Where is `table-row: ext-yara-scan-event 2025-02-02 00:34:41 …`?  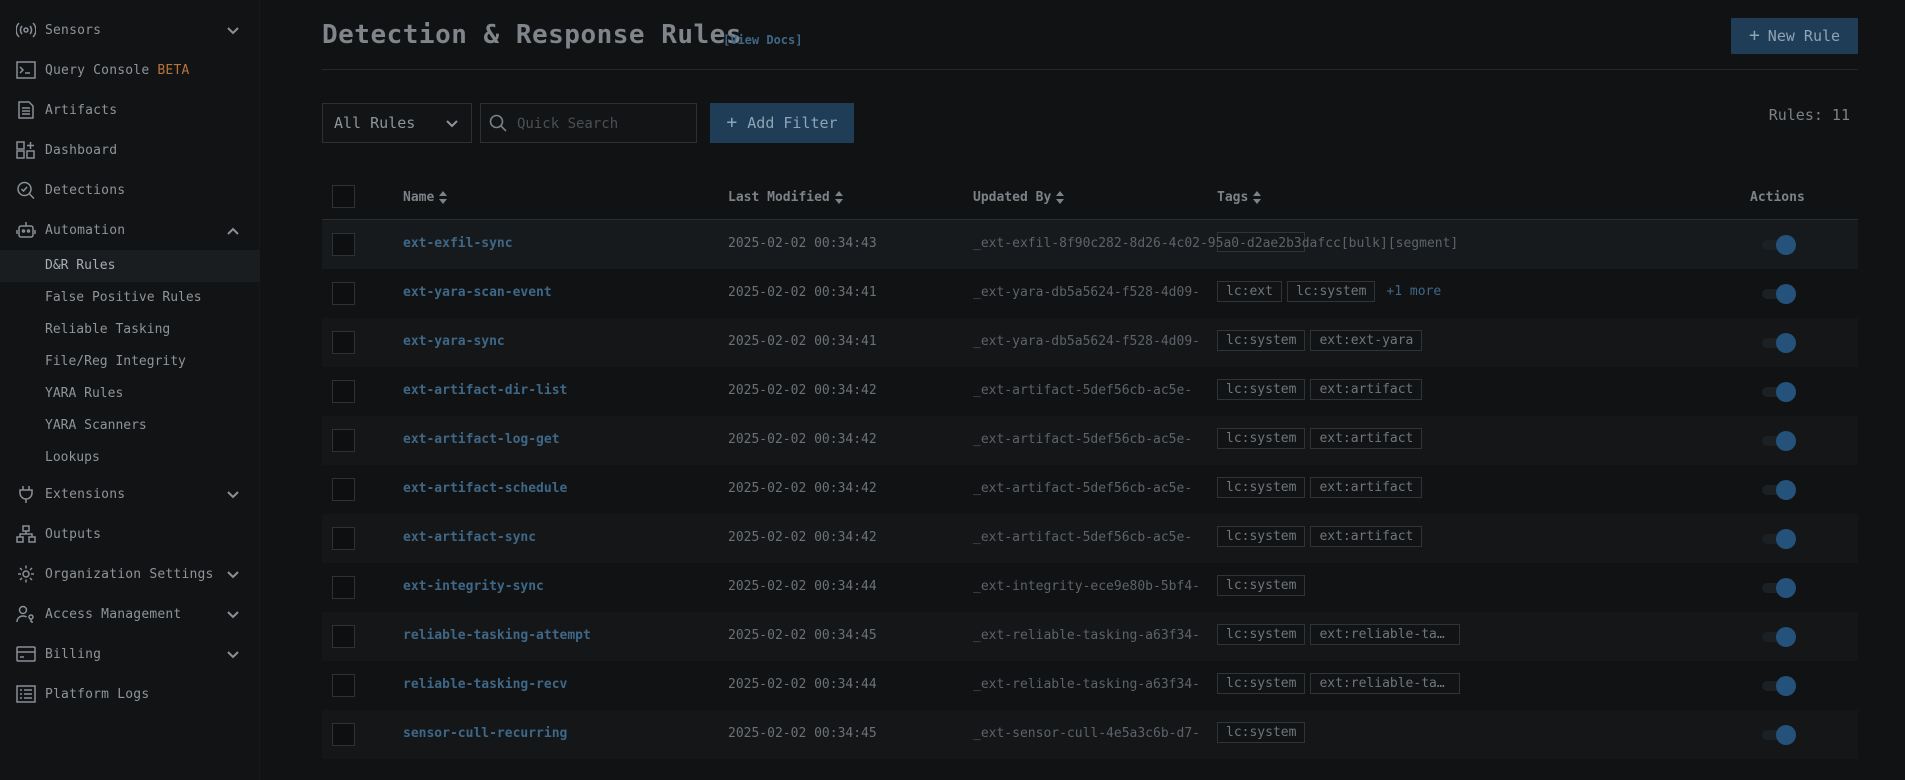
table-row: ext-yara-scan-event 2025-02-02 00:34:41 … is located at coordinates (1090, 293).